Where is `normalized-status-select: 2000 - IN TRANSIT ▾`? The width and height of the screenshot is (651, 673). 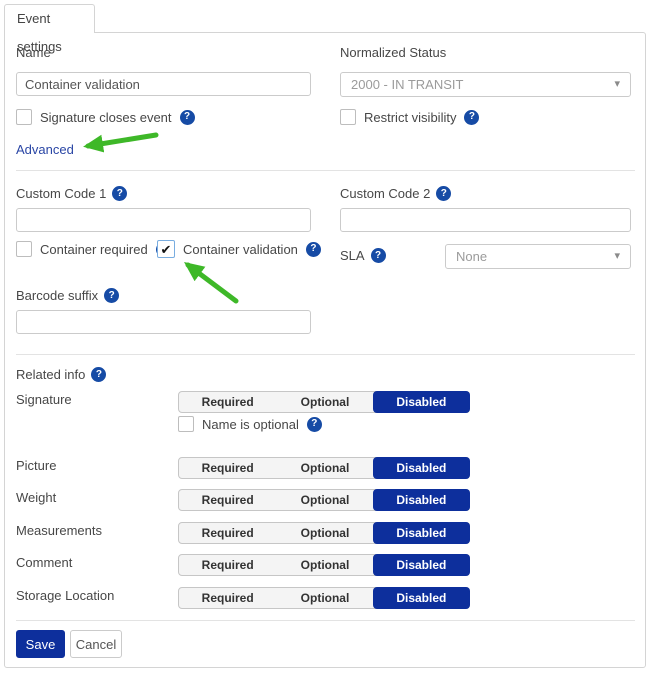 normalized-status-select: 2000 - IN TRANSIT ▾ is located at coordinates (485, 84).